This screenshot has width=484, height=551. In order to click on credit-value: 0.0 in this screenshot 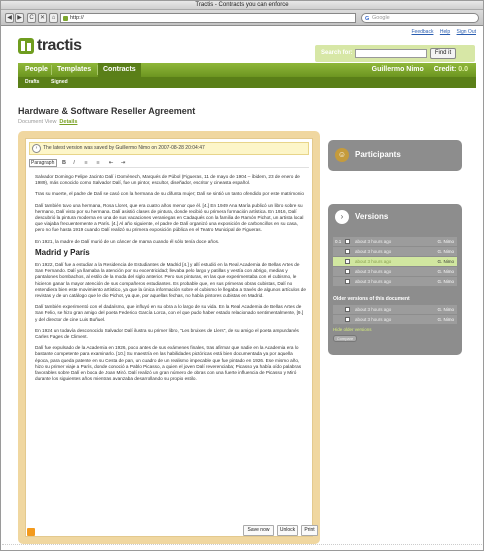, I will do `click(463, 69)`.